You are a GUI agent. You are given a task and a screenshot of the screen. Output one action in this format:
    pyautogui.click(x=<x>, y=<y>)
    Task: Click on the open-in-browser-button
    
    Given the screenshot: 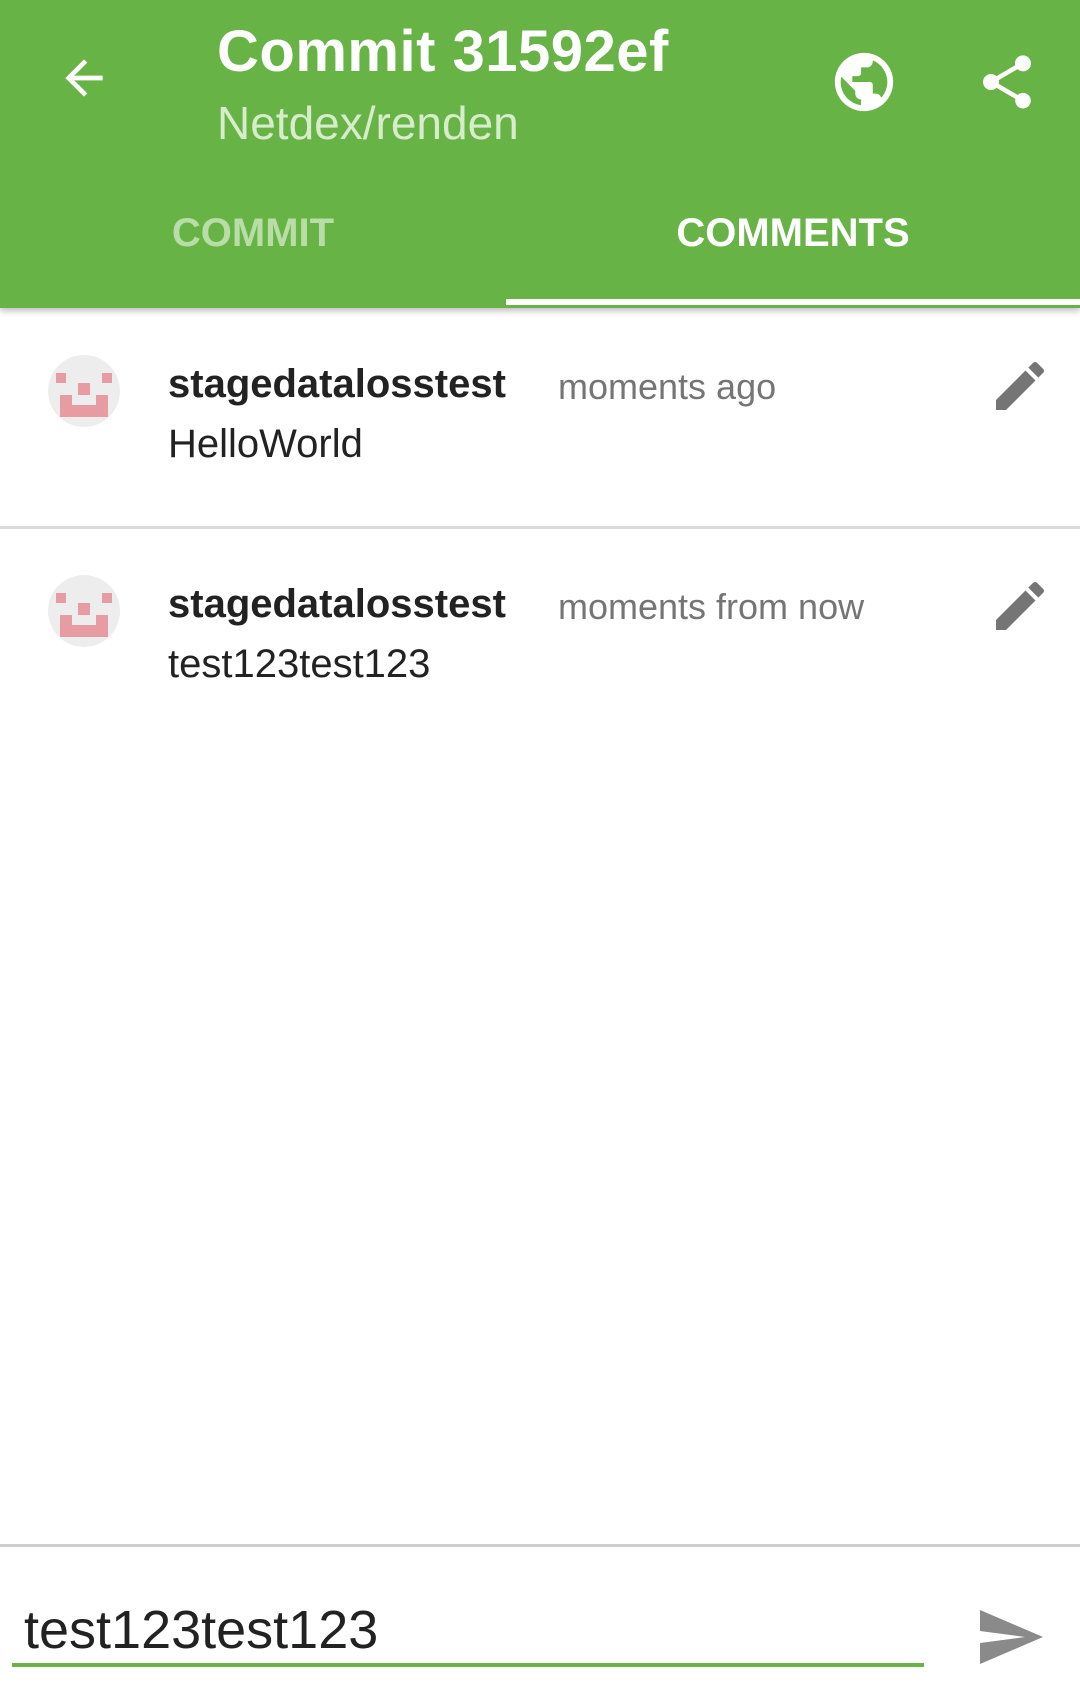 What is the action you would take?
    pyautogui.click(x=864, y=82)
    